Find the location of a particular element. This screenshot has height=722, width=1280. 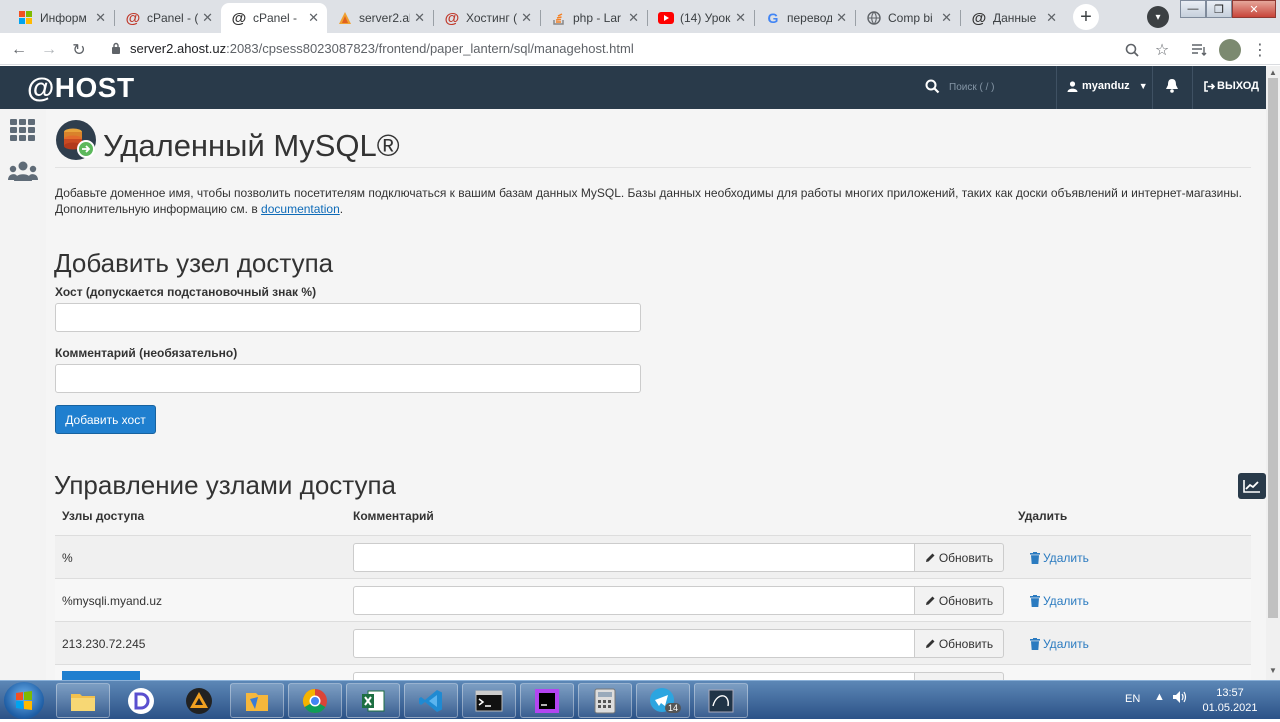

update-button is located at coordinates (959, 676).